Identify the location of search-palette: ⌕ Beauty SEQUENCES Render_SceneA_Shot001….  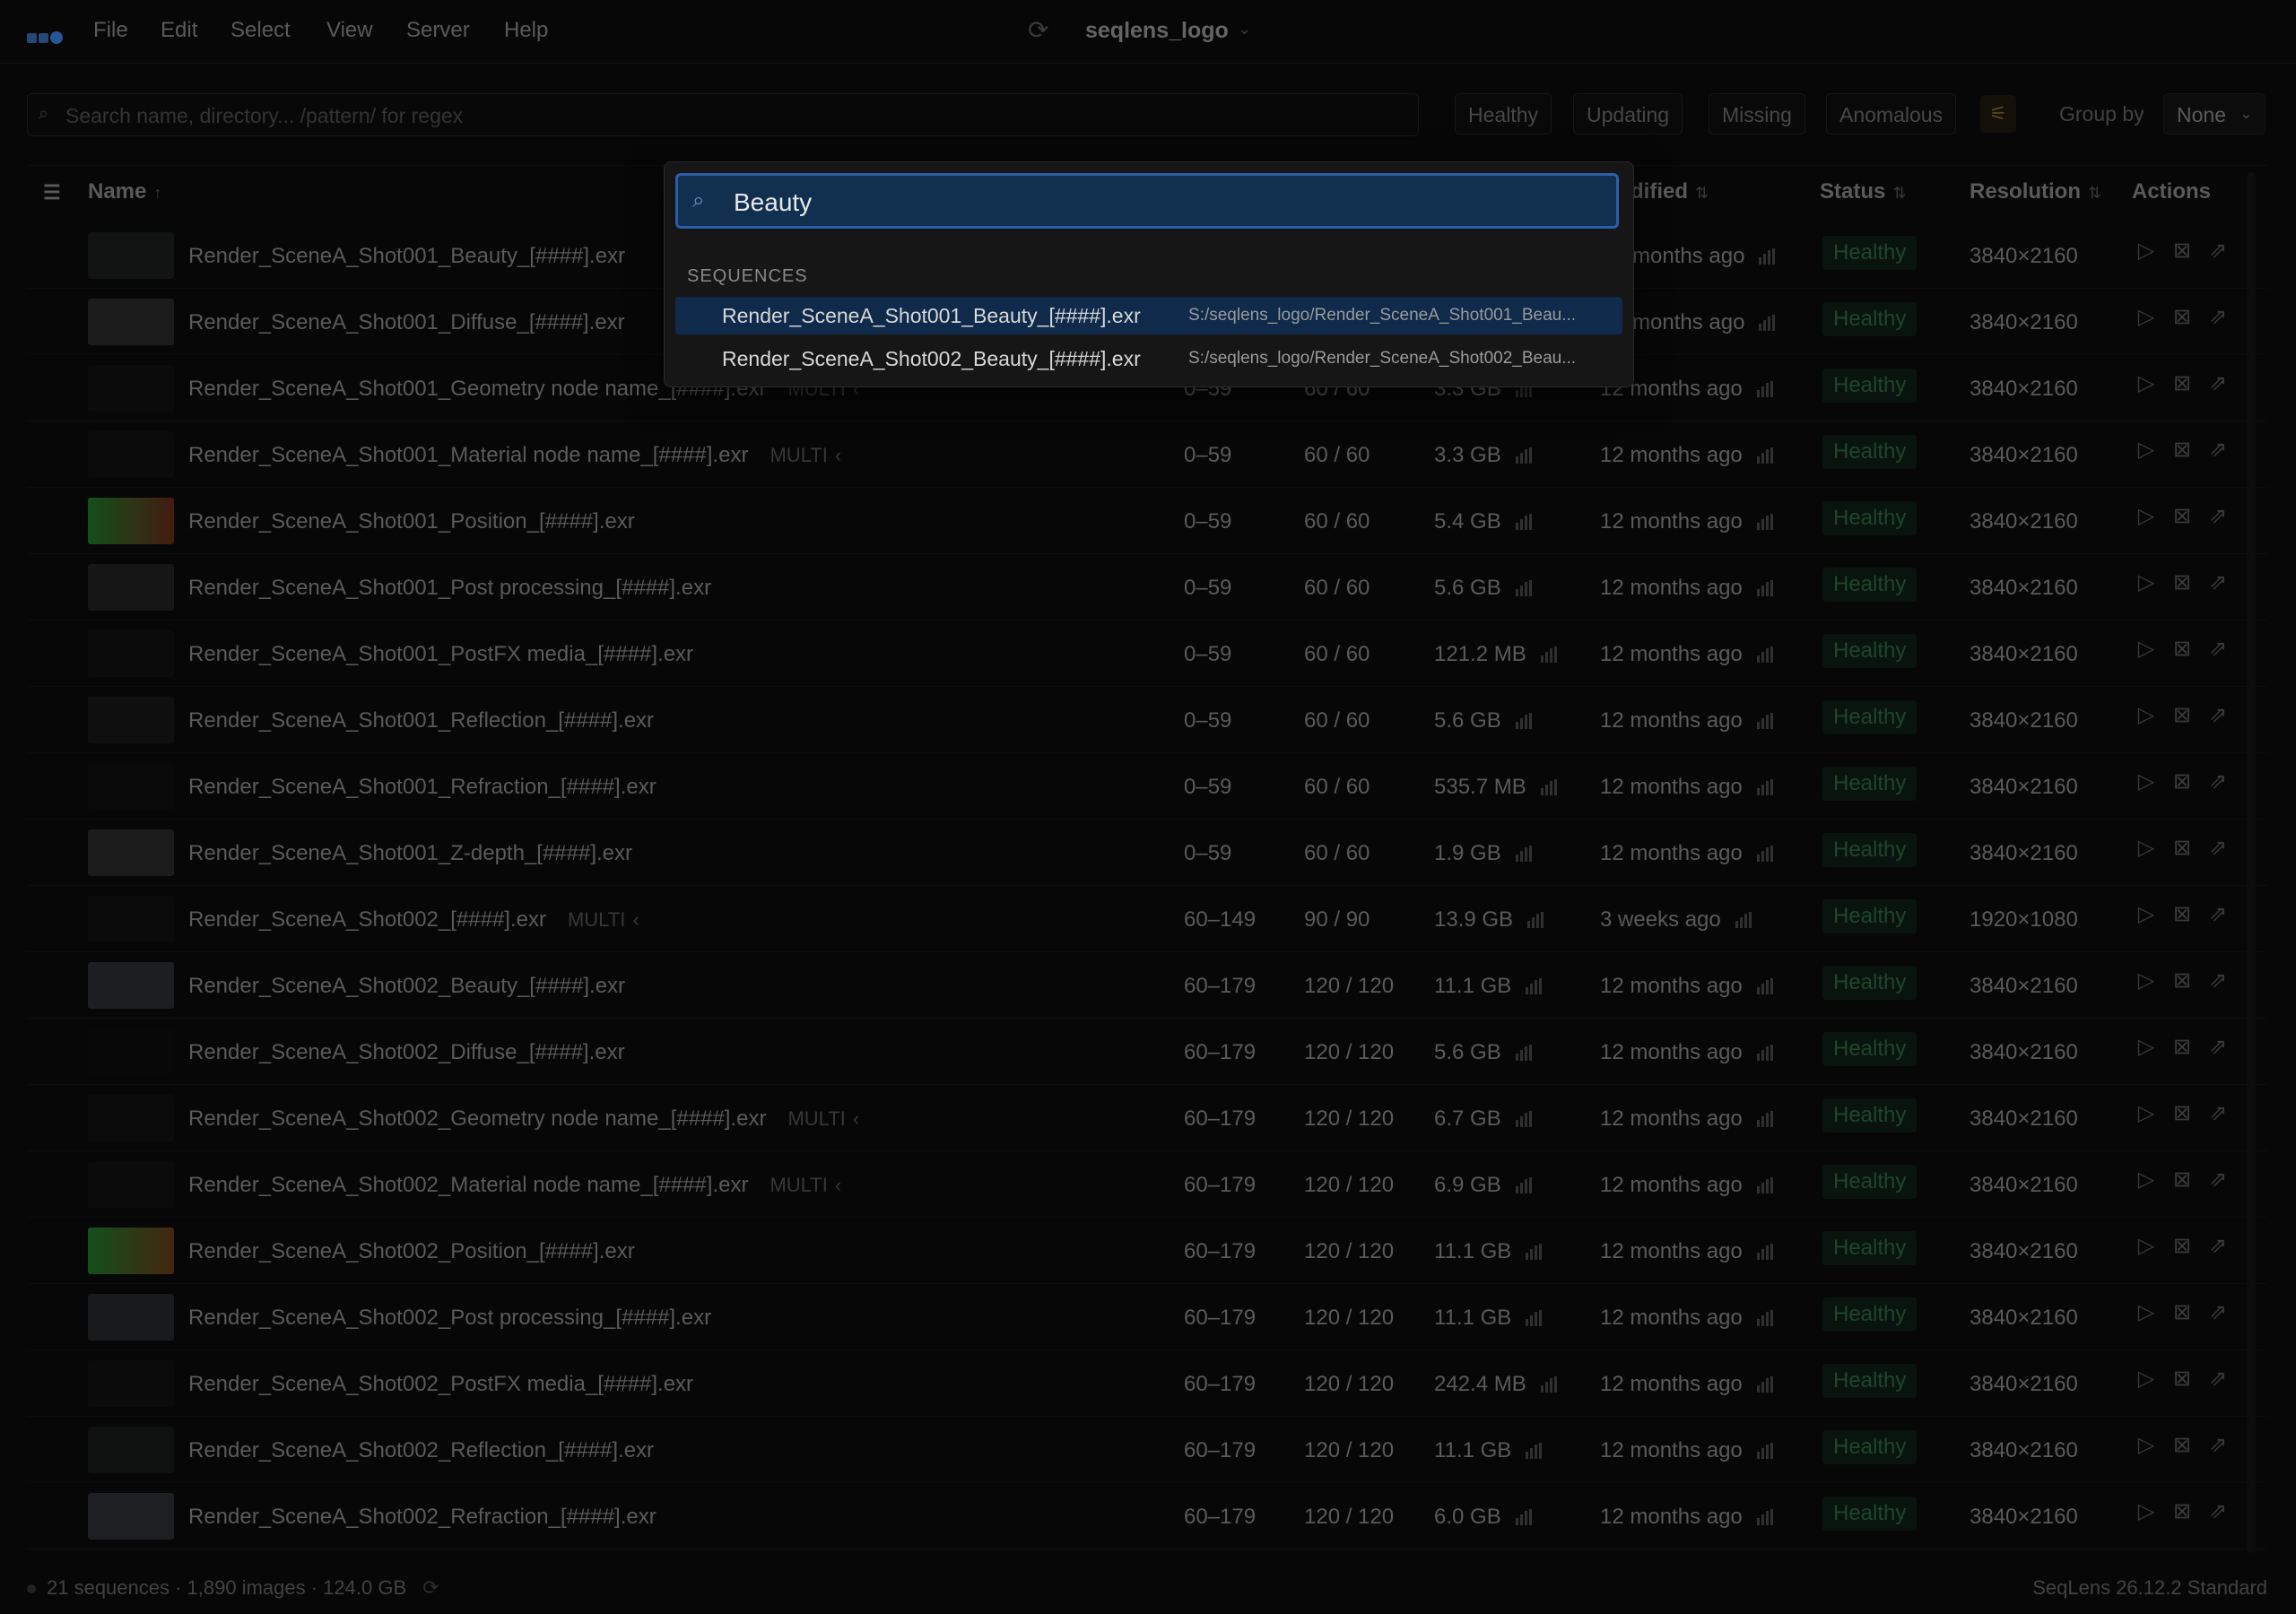
(1149, 274).